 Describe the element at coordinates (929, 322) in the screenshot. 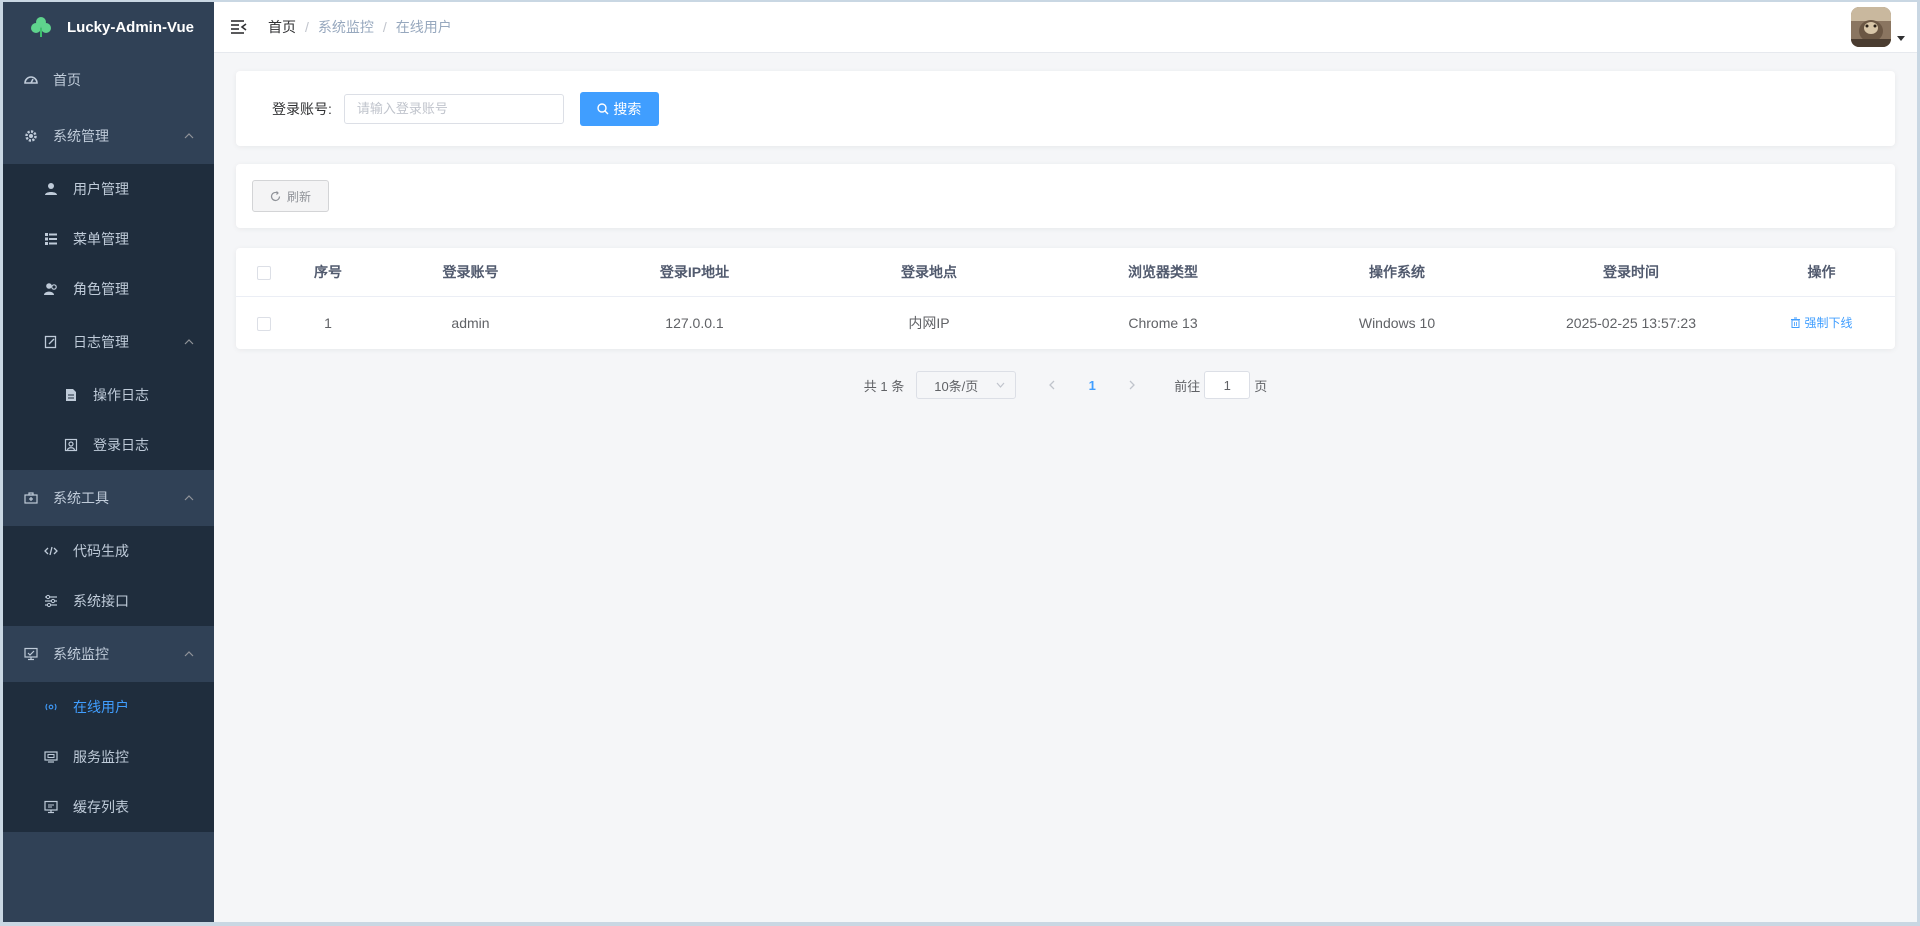

I see `cell-location: 内网IP` at that location.